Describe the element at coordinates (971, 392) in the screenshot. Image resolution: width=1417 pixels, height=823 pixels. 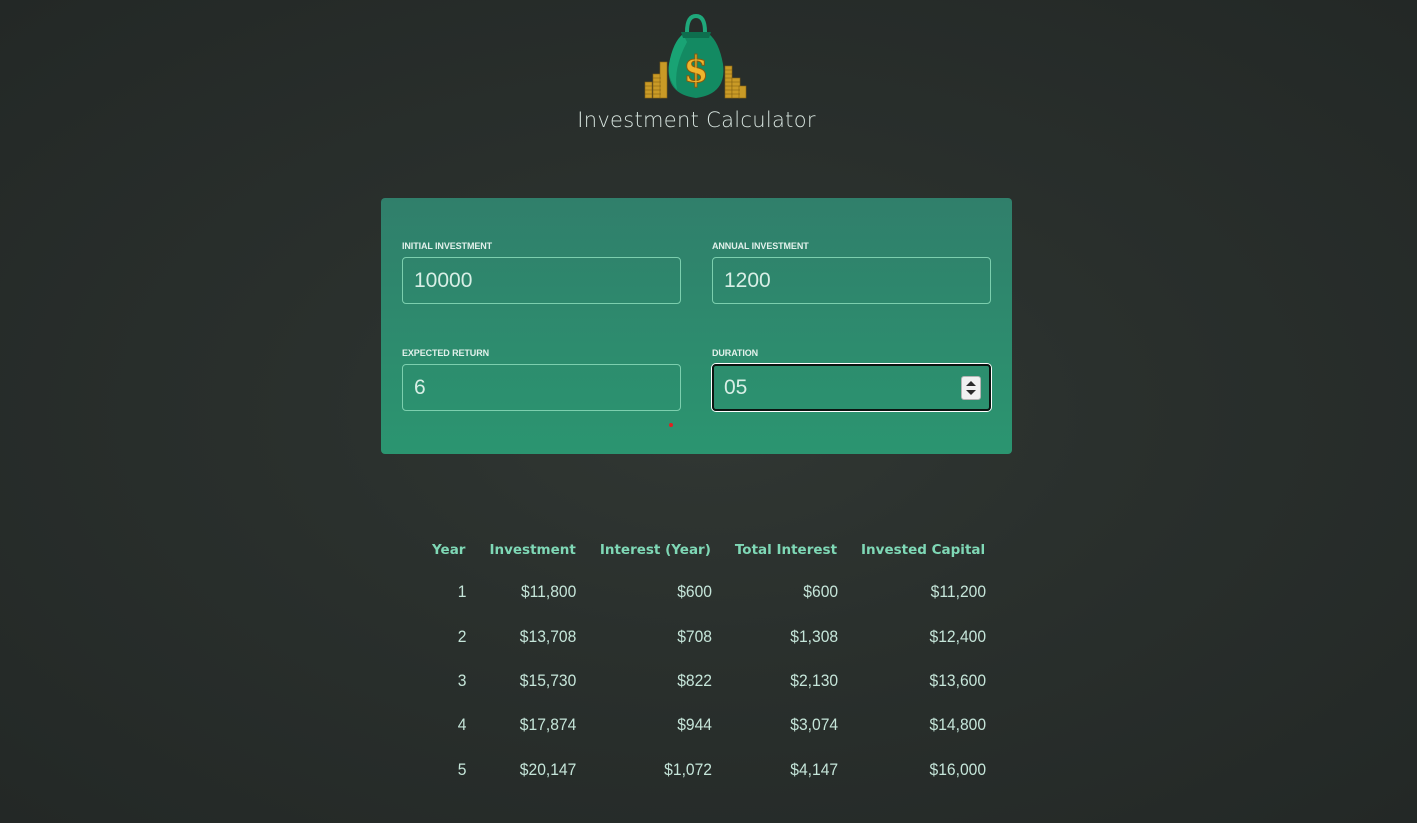
I see `spin-down-icon` at that location.